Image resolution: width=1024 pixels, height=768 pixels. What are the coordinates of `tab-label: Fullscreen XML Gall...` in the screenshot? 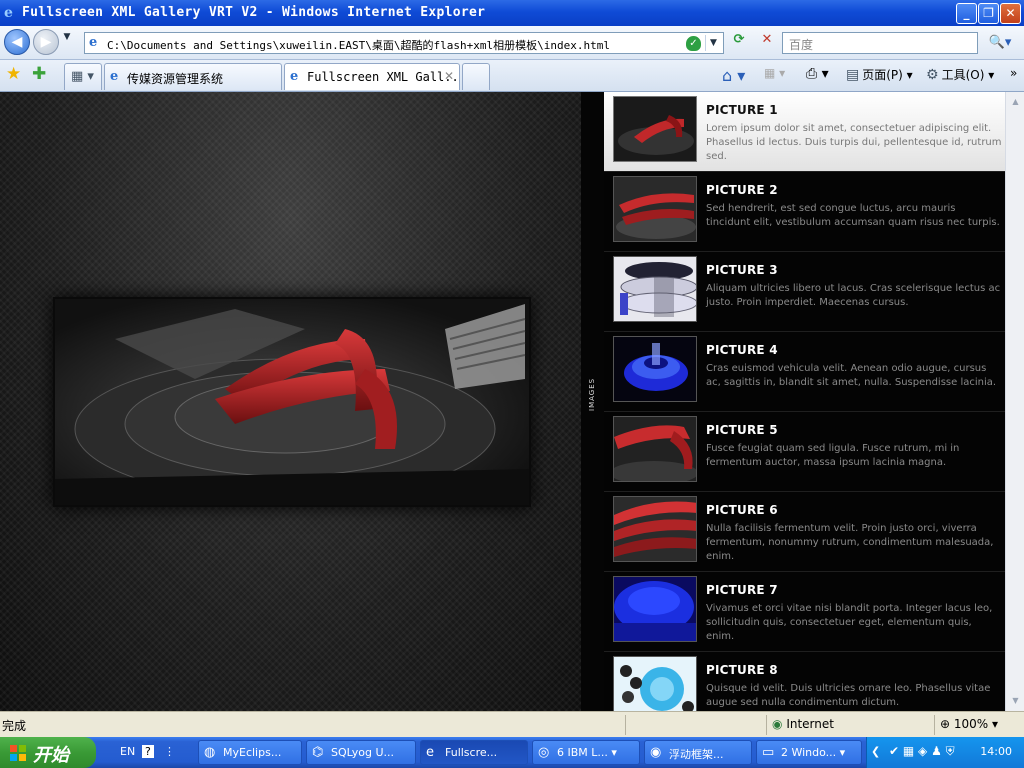 It's located at (383, 77).